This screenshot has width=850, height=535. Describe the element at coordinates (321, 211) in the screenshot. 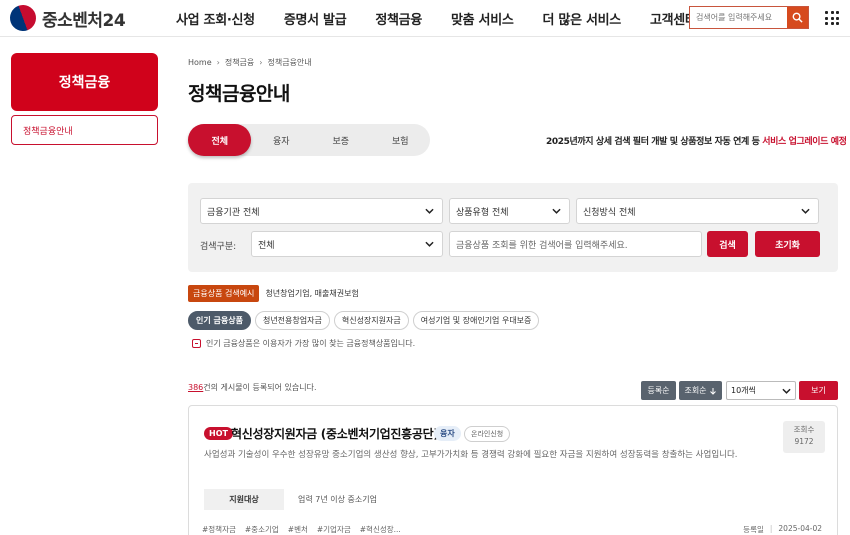

I see `institution-select: 금융기관 전체` at that location.